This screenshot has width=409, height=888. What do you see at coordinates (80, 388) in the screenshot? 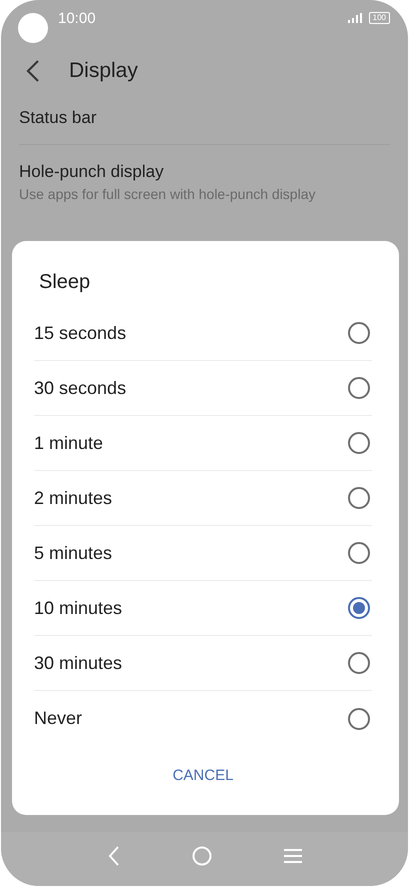
I see `option-label: 30 seconds` at bounding box center [80, 388].